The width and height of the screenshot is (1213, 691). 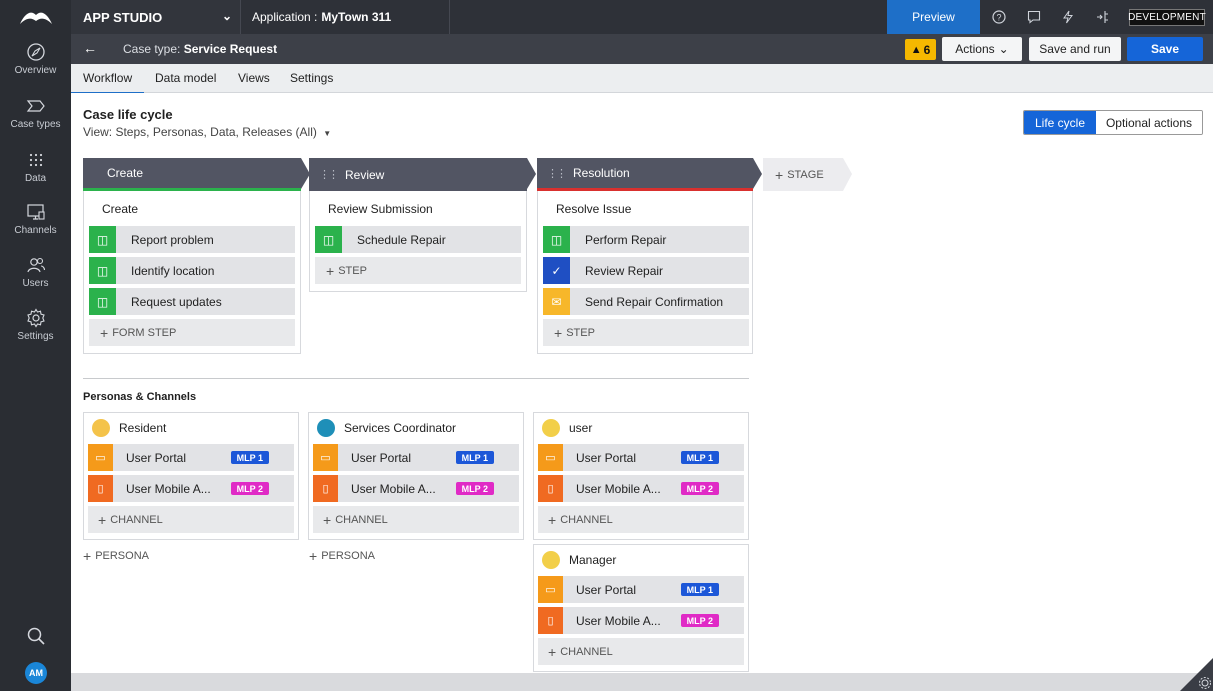 What do you see at coordinates (1034, 17) in the screenshot?
I see `chat-icon` at bounding box center [1034, 17].